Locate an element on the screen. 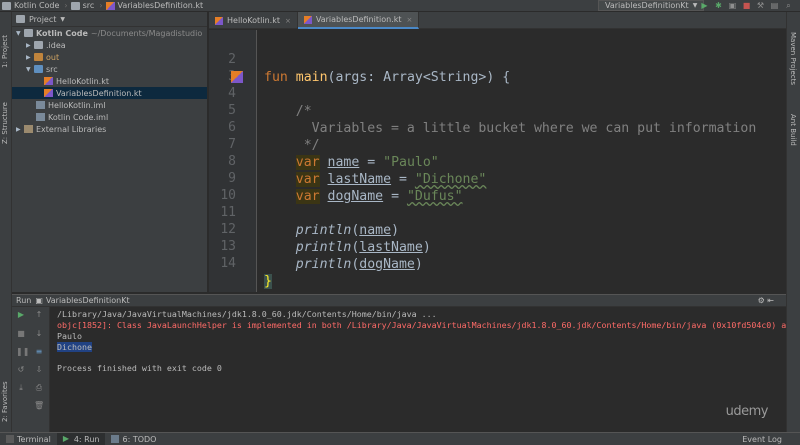  code-variable: name is located at coordinates (343, 162).